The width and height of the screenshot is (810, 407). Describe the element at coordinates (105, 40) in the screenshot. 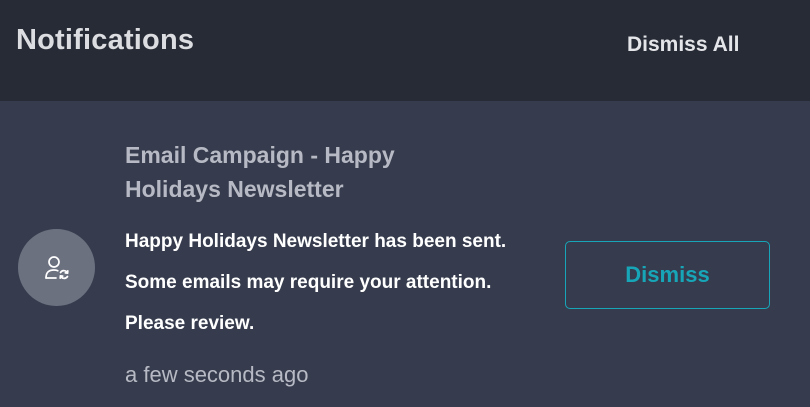

I see `page-title: Notifications` at that location.